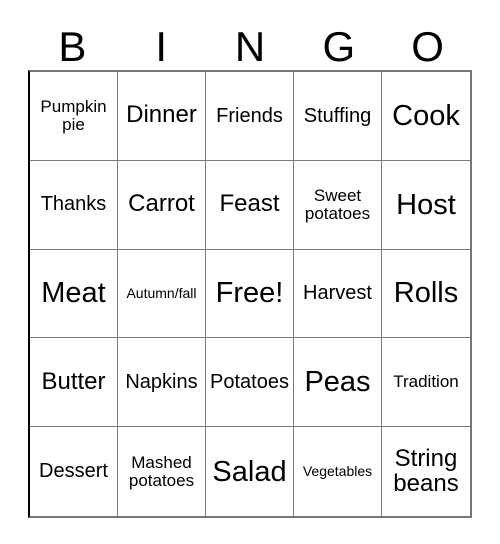 The image size is (500, 544). I want to click on bingo-cell-i5: Mashed potatoes, so click(162, 471).